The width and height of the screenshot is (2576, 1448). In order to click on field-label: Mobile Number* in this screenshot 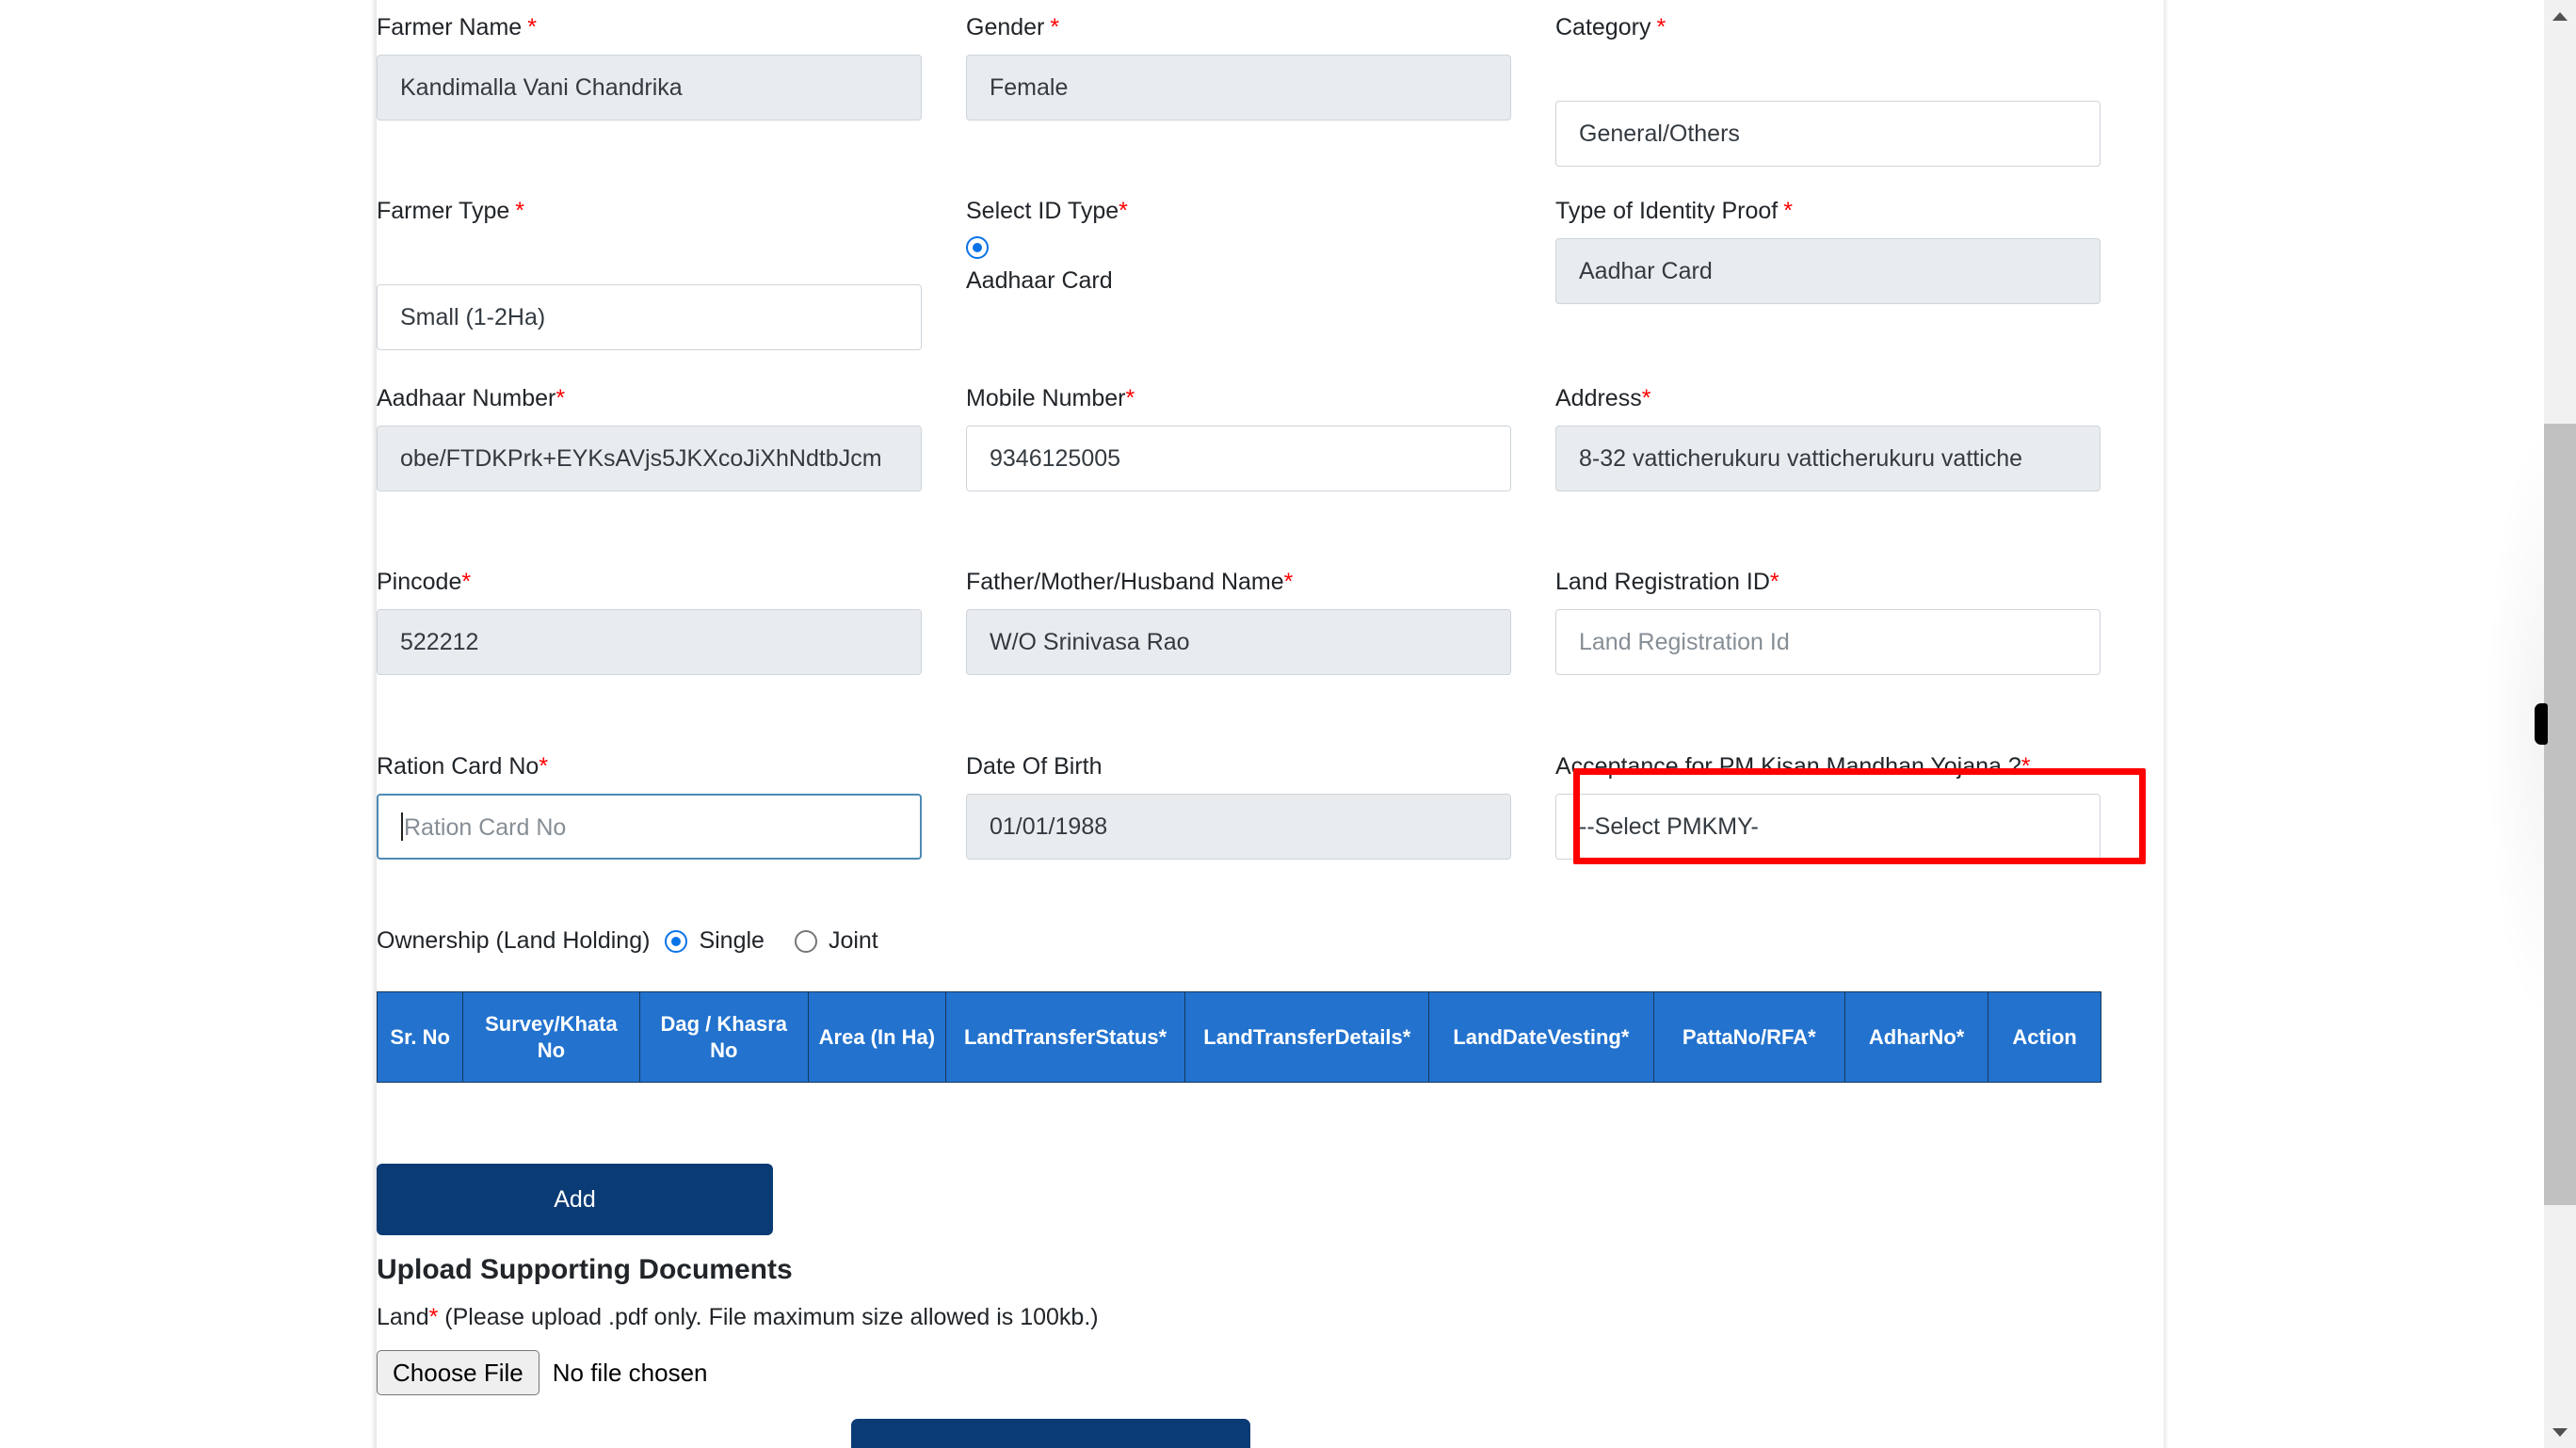, I will do `click(1238, 398)`.